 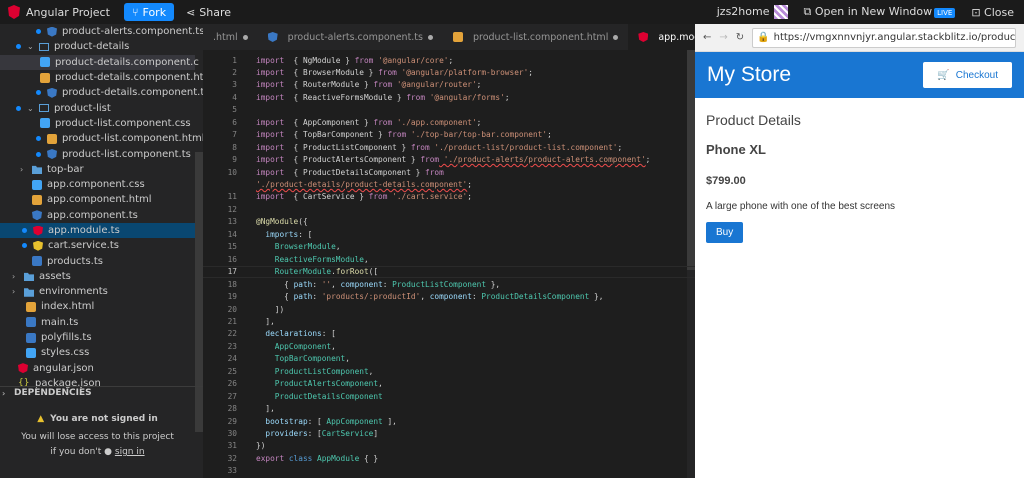 What do you see at coordinates (449, 334) in the screenshot?
I see `code-line: 22 declarations: [` at bounding box center [449, 334].